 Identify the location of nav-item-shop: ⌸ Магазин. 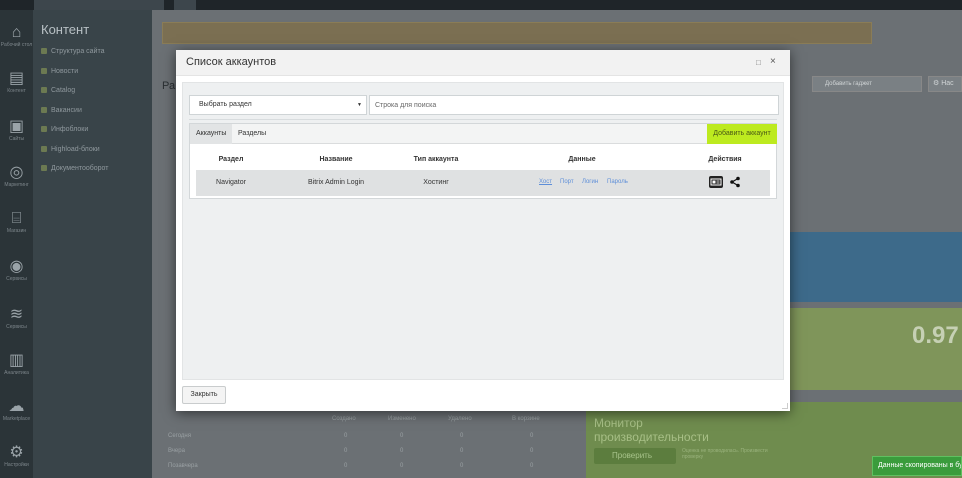
(16, 222).